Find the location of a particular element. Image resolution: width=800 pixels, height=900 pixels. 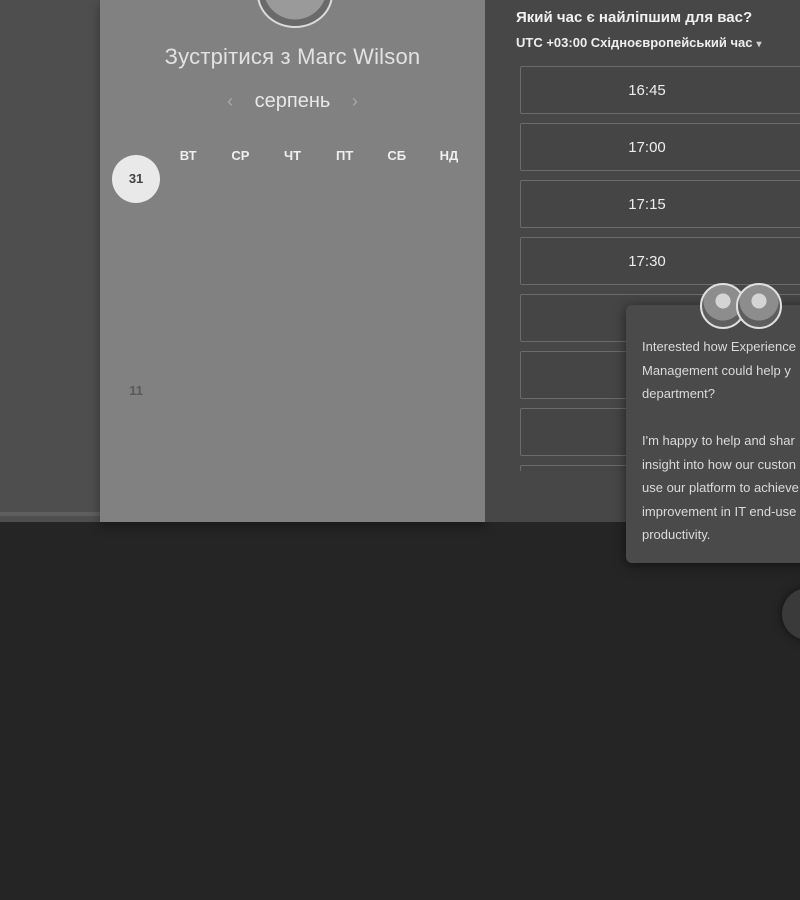

chat-launcher-button is located at coordinates (791, 614).